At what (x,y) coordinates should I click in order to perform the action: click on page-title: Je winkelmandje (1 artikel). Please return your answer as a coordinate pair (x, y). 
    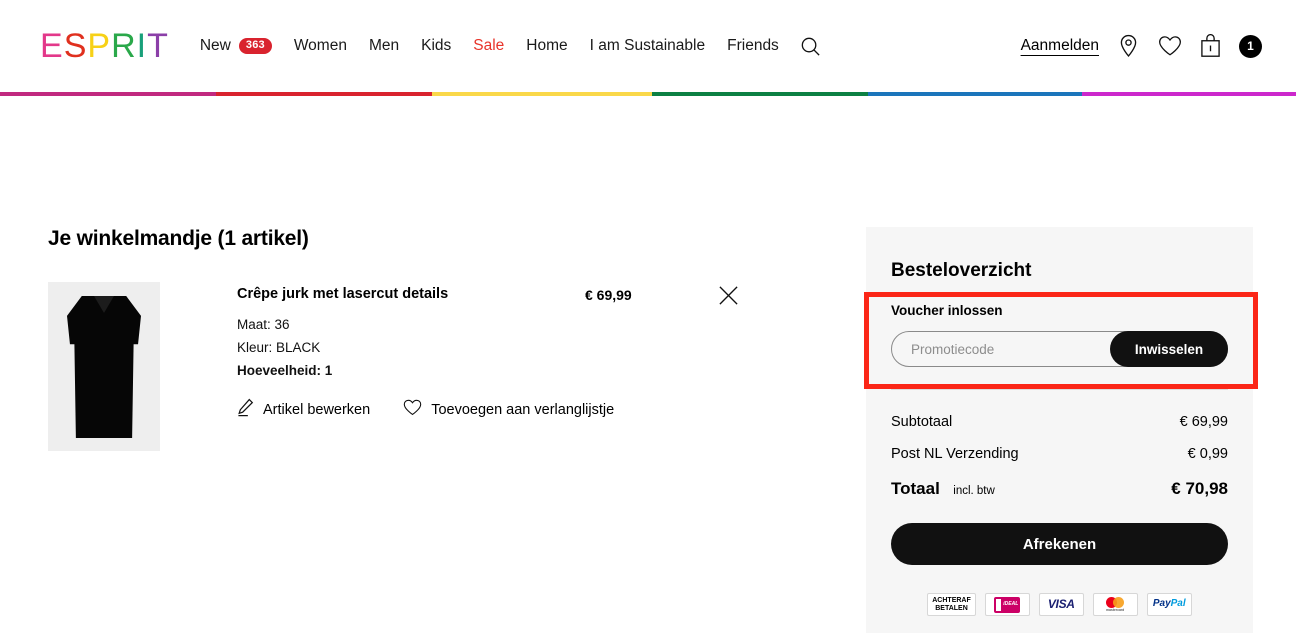
    Looking at the image, I should click on (178, 238).